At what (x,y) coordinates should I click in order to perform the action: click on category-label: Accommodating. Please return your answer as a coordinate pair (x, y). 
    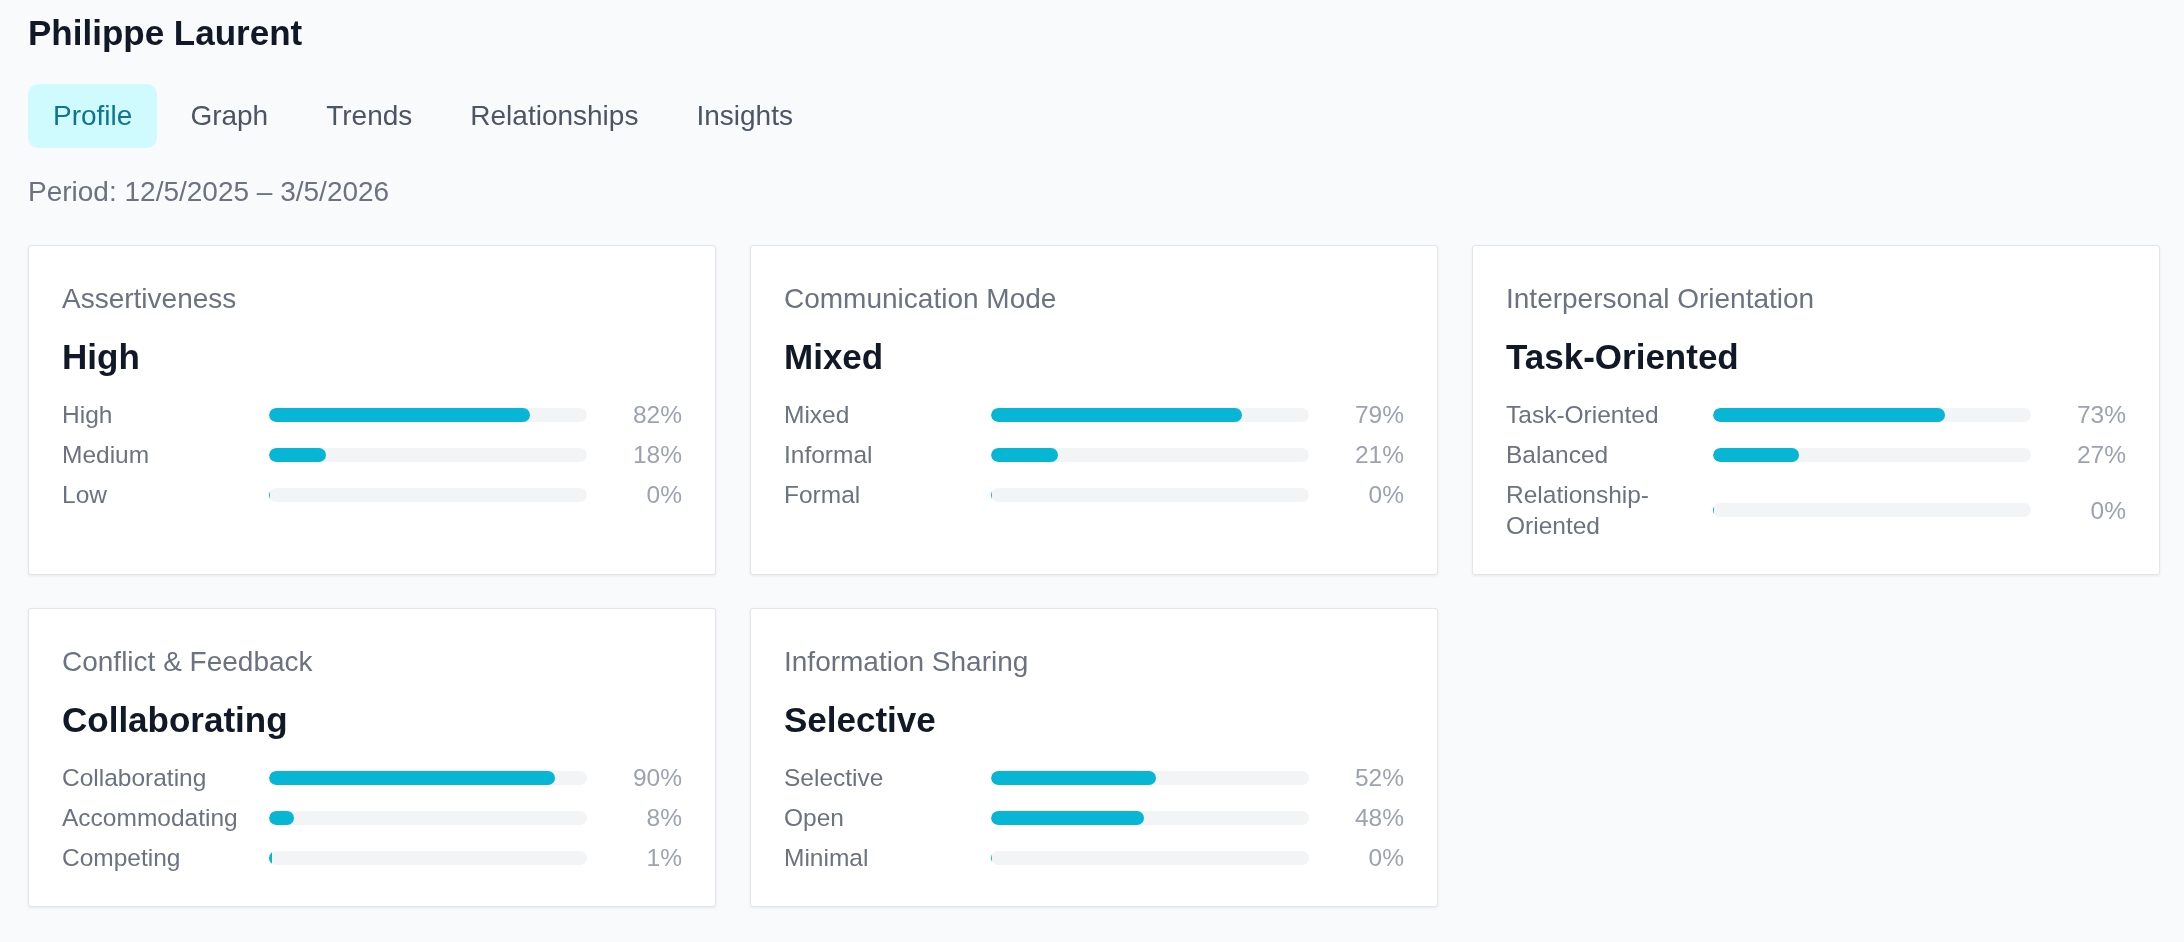
    Looking at the image, I should click on (150, 818).